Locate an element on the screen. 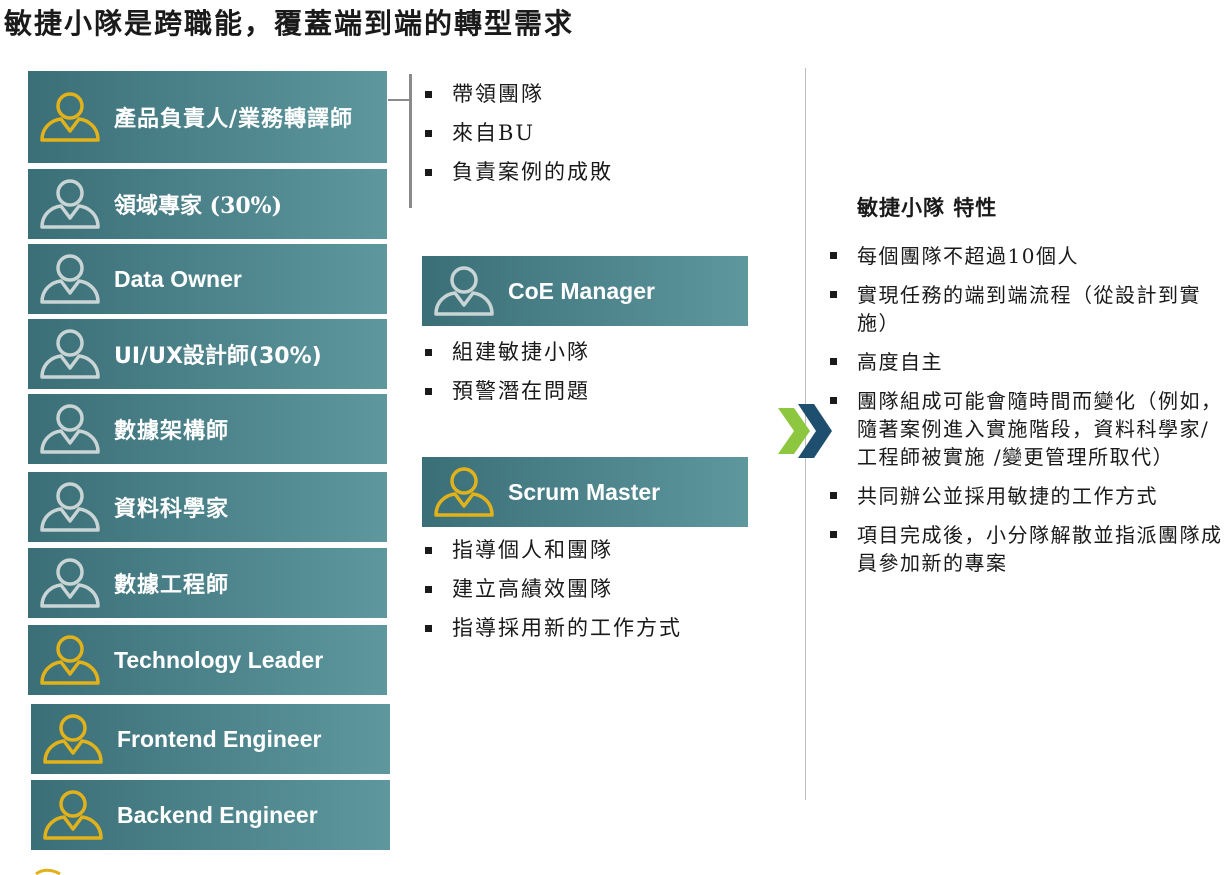 The height and width of the screenshot is (875, 1232). list-item: 帶領團隊 is located at coordinates (517, 94).